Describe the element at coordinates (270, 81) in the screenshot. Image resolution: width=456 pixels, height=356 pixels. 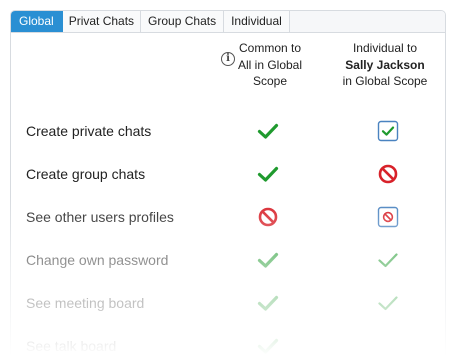
I see `common-header-line3: Scope` at that location.